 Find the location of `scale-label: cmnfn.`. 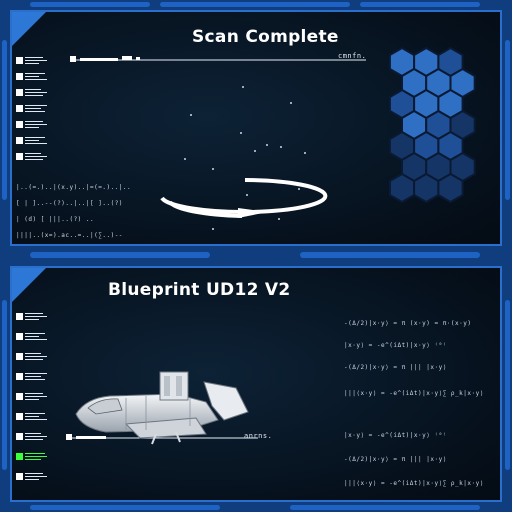

scale-label: cmnfn. is located at coordinates (352, 56).